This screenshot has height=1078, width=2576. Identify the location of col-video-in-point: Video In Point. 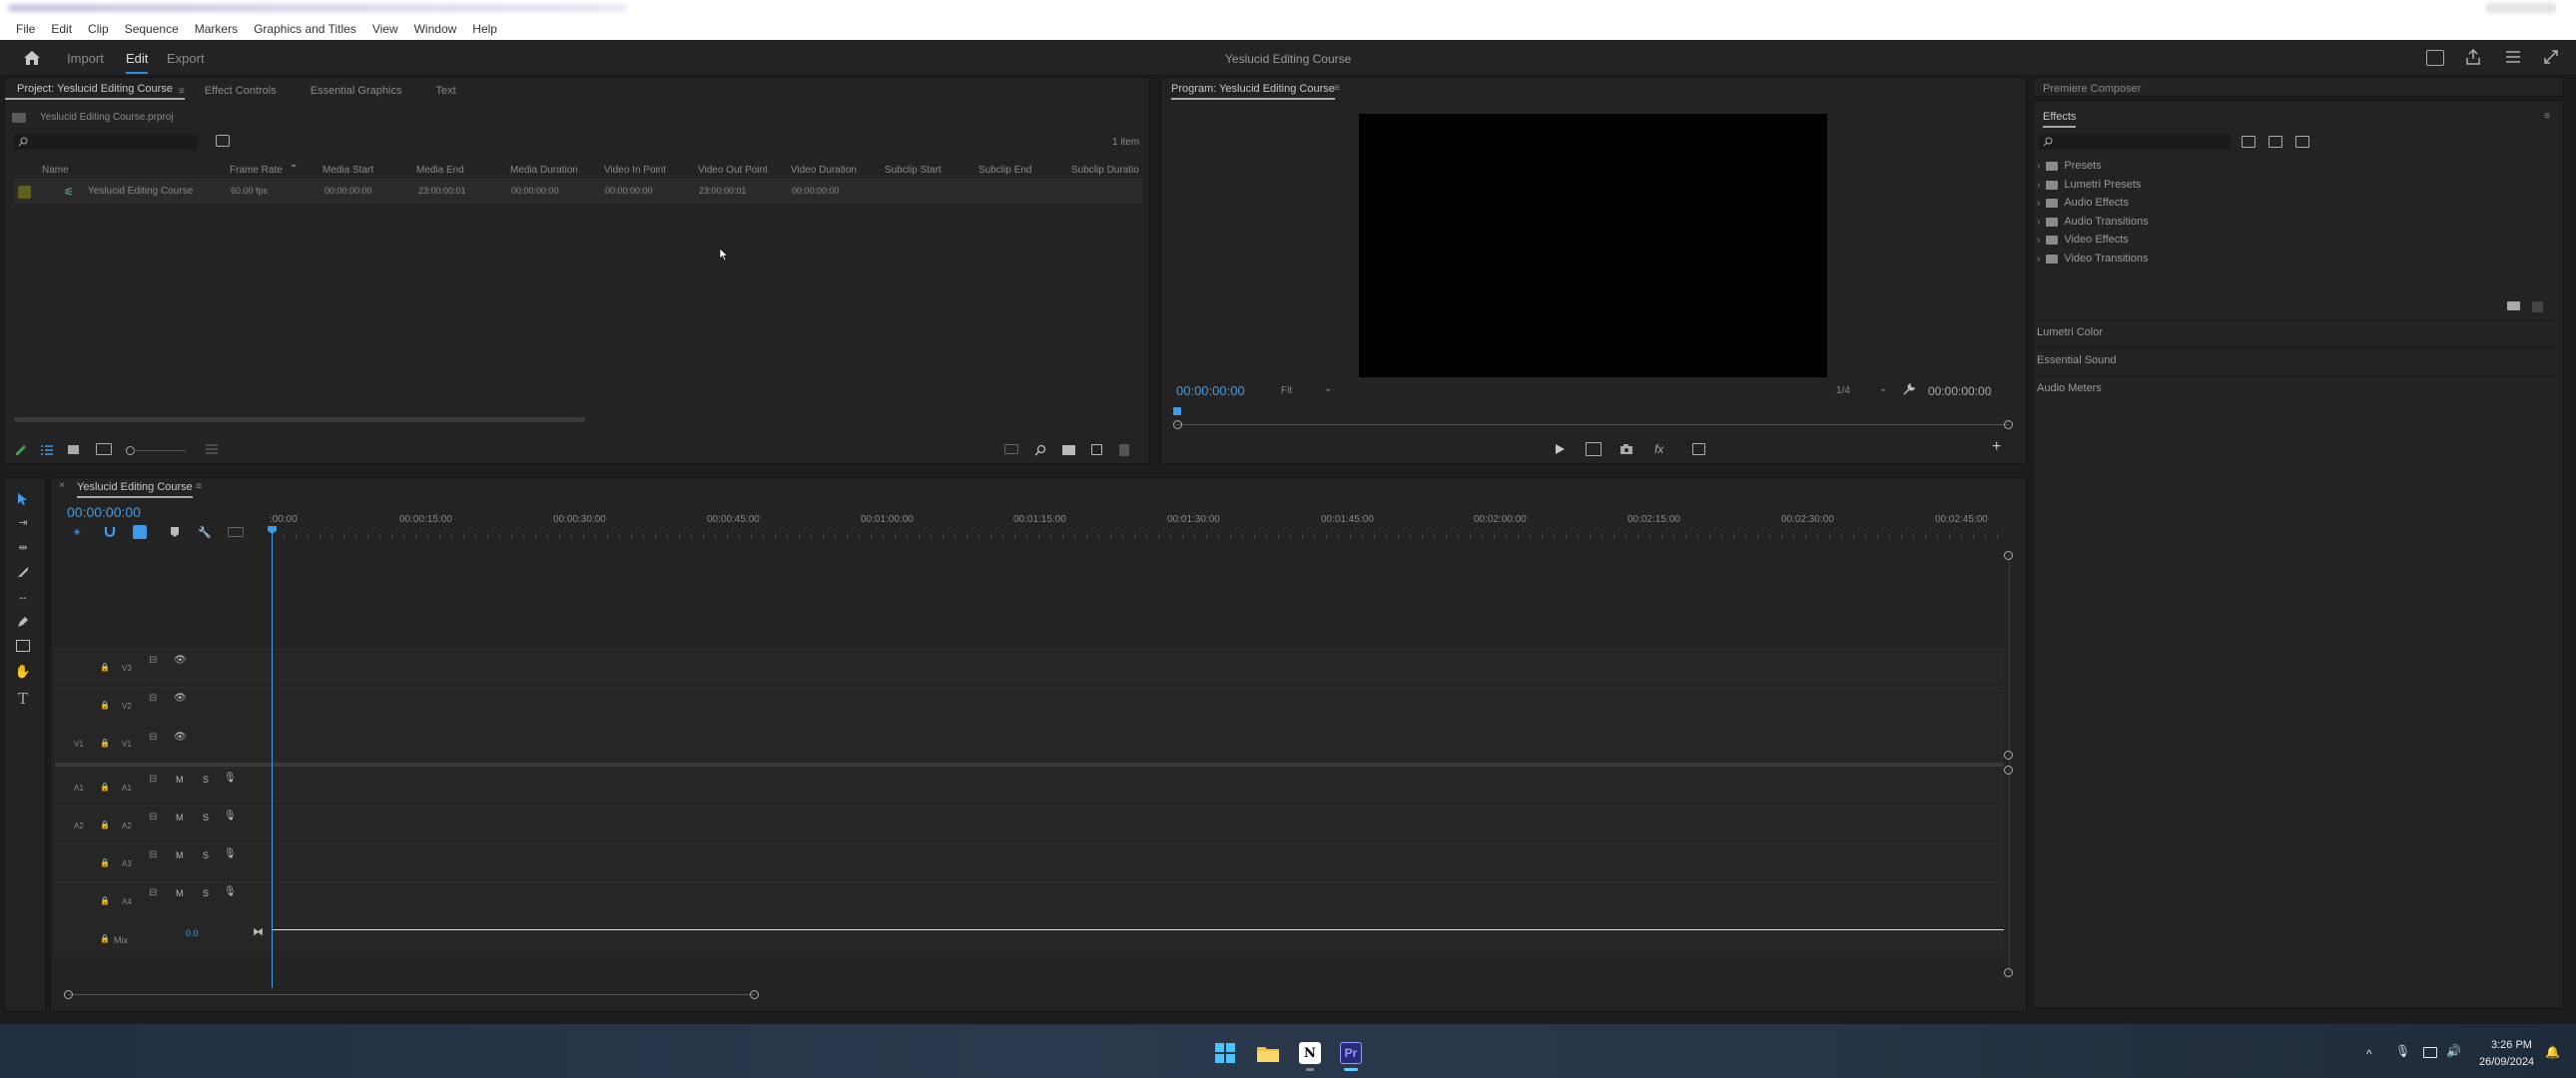
(635, 170).